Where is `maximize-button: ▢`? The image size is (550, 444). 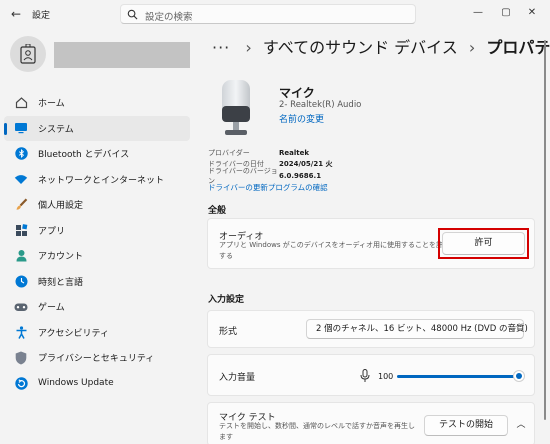
maximize-button: ▢ is located at coordinates (506, 13).